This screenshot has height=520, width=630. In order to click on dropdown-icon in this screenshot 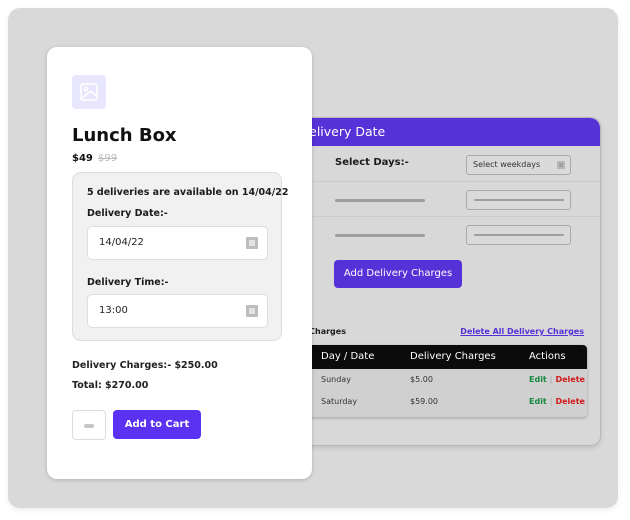, I will do `click(561, 165)`.